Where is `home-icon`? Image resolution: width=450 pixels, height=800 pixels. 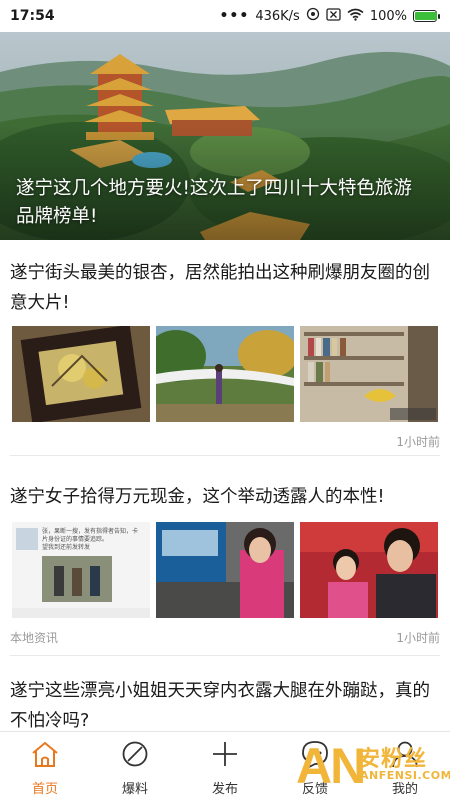
home-icon is located at coordinates (45, 756).